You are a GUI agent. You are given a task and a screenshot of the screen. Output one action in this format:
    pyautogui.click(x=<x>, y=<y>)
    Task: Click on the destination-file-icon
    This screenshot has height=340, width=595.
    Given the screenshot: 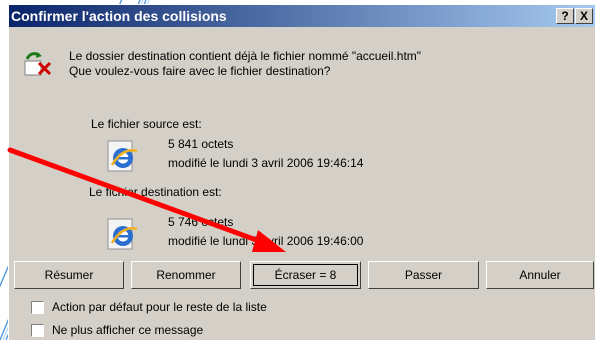 What is the action you would take?
    pyautogui.click(x=122, y=234)
    